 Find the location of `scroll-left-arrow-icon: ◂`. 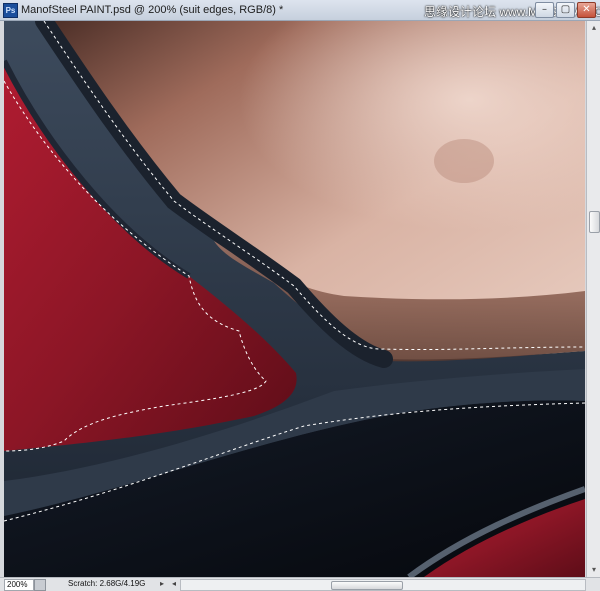

scroll-left-arrow-icon: ◂ is located at coordinates (174, 583).